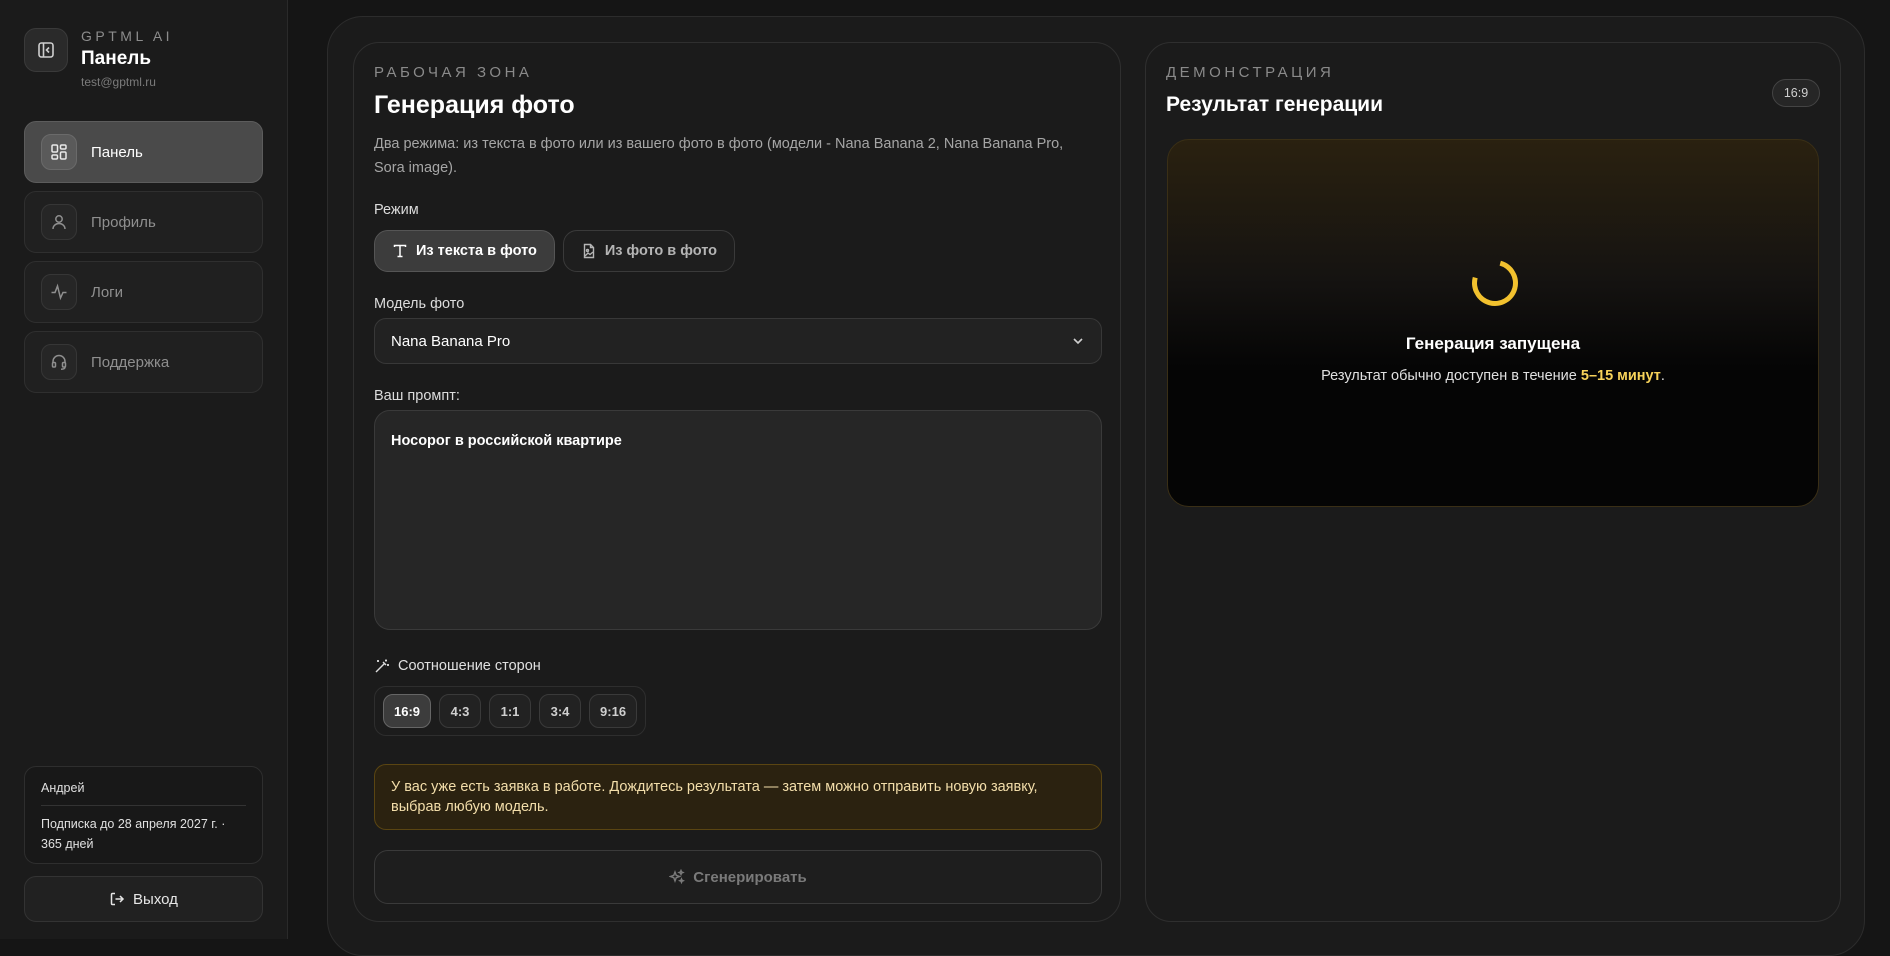  I want to click on sidebar-item-label: Поддержка, so click(130, 362).